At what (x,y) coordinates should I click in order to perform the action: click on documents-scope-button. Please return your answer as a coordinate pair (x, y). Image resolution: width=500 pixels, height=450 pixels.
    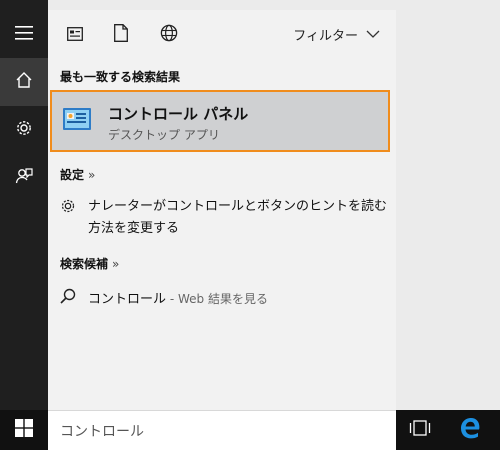
    Looking at the image, I should click on (75, 35).